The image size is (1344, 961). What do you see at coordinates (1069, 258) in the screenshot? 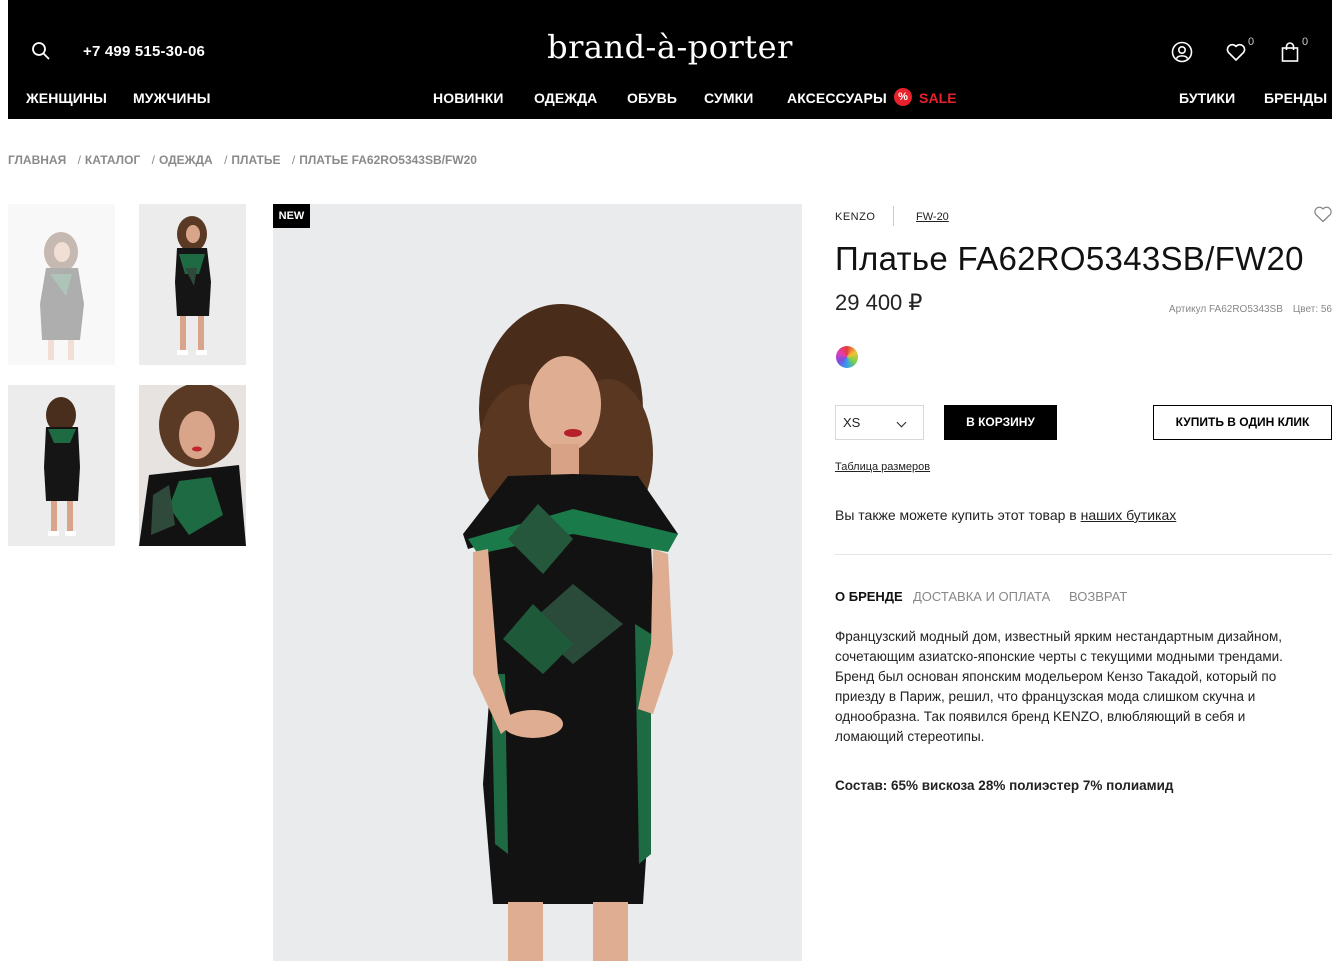
I see `product-title: Платье FA62RO5343SB/FW20` at bounding box center [1069, 258].